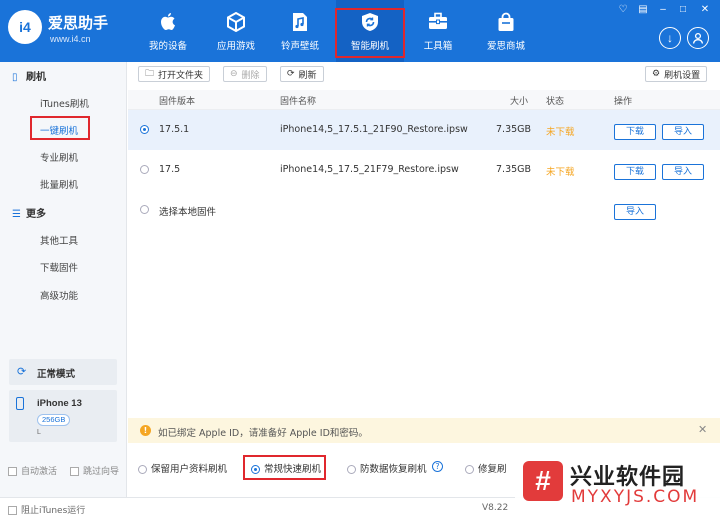 This screenshot has width=720, height=518. What do you see at coordinates (94, 470) in the screenshot?
I see `skip-guide-checkbox: 跳过向导` at bounding box center [94, 470].